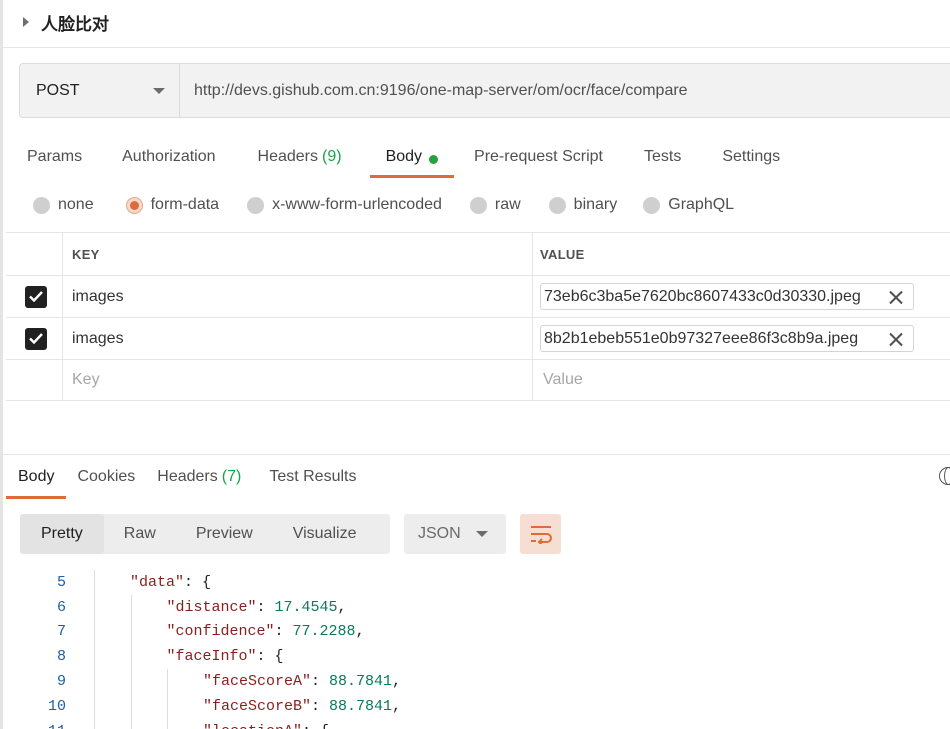 This screenshot has width=950, height=729. I want to click on line-number: 7, so click(61, 632).